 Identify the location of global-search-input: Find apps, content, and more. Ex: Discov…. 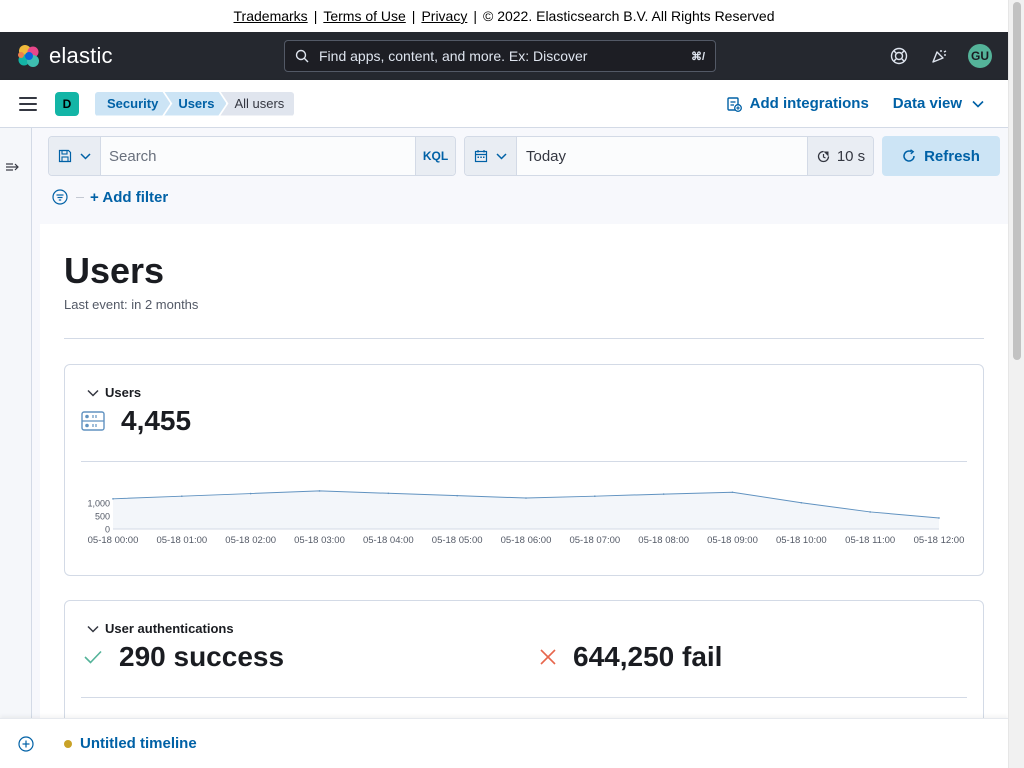
(500, 56).